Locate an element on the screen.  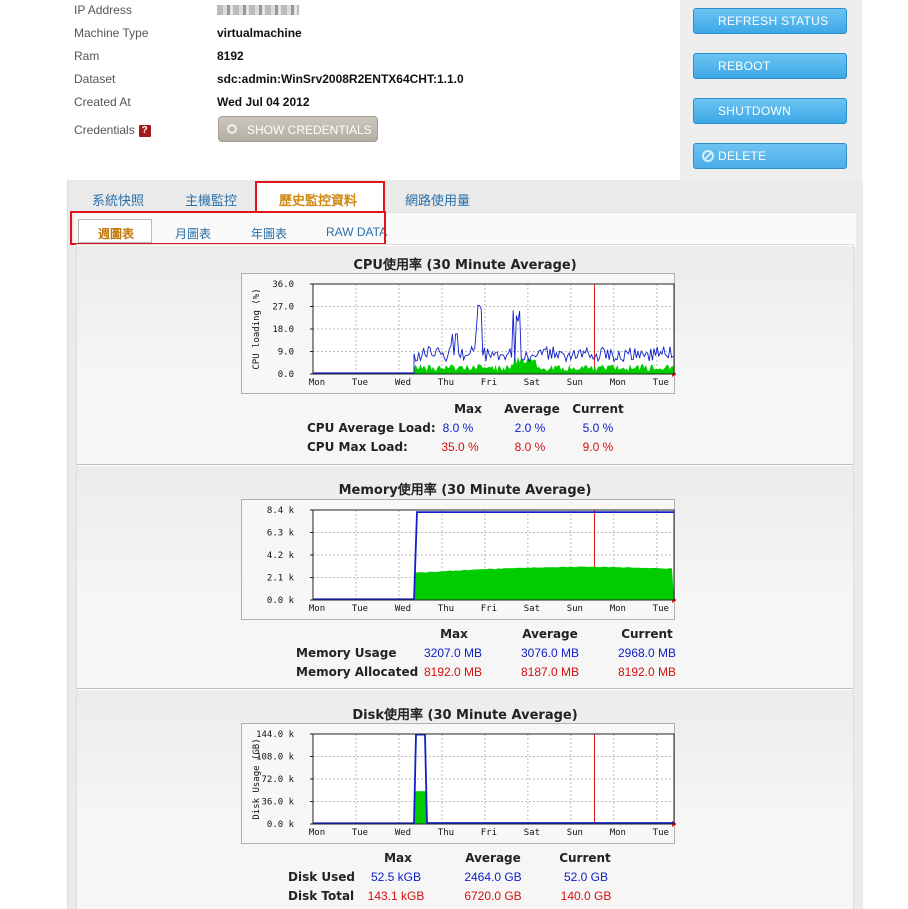
disk-average-header: Average is located at coordinates (493, 858).